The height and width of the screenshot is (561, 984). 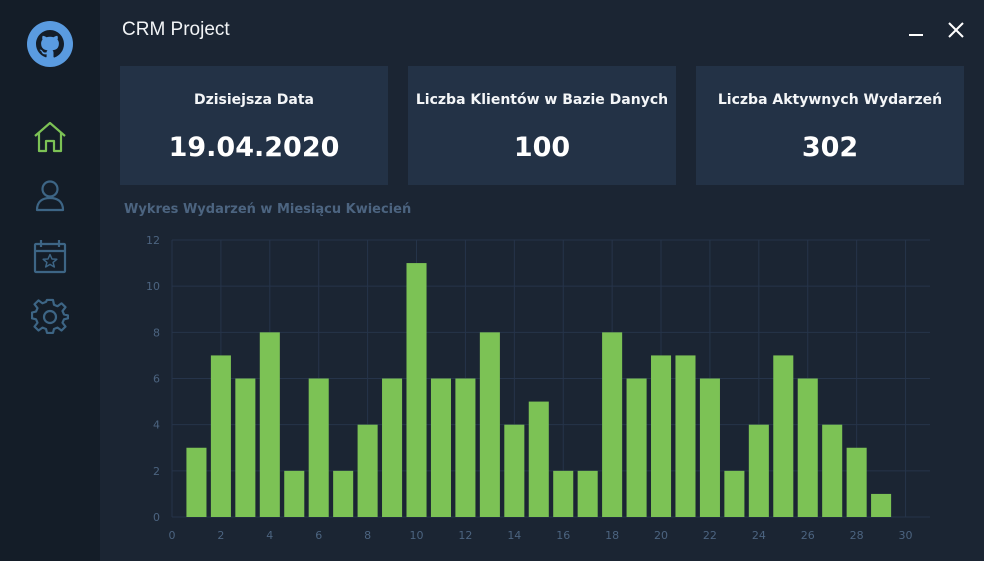 What do you see at coordinates (156, 332) in the screenshot?
I see `y-tick-label: 8` at bounding box center [156, 332].